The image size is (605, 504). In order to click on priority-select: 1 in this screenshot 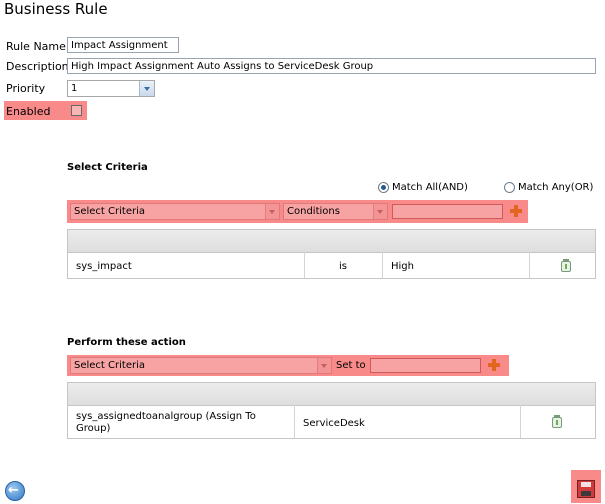, I will do `click(111, 88)`.